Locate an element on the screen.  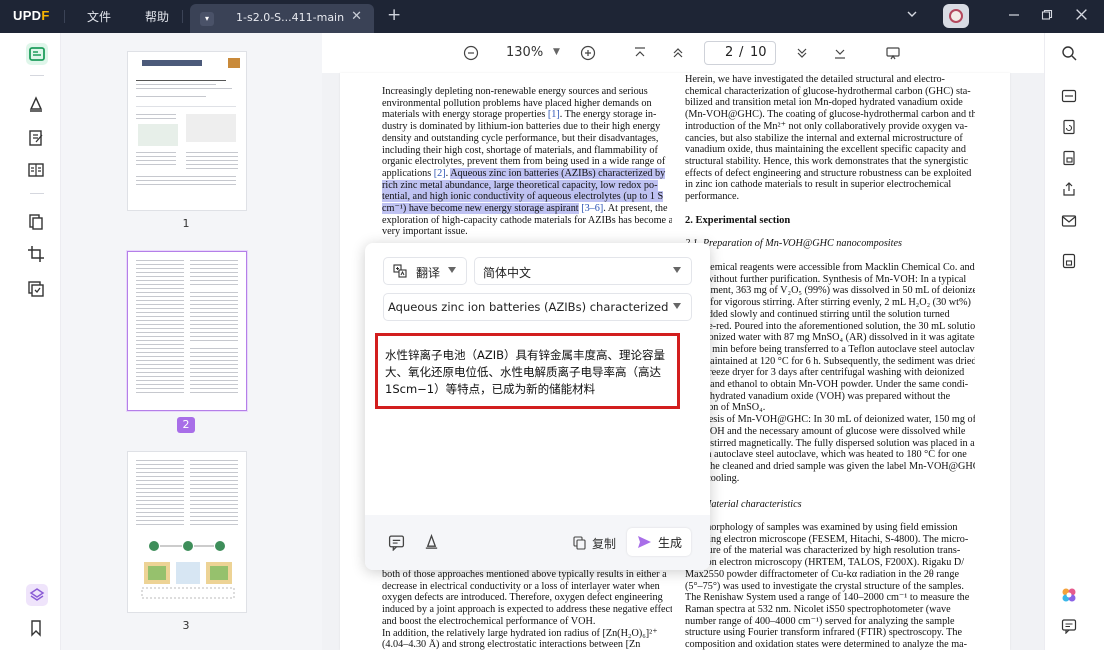
edit-icon is located at coordinates (36, 138).